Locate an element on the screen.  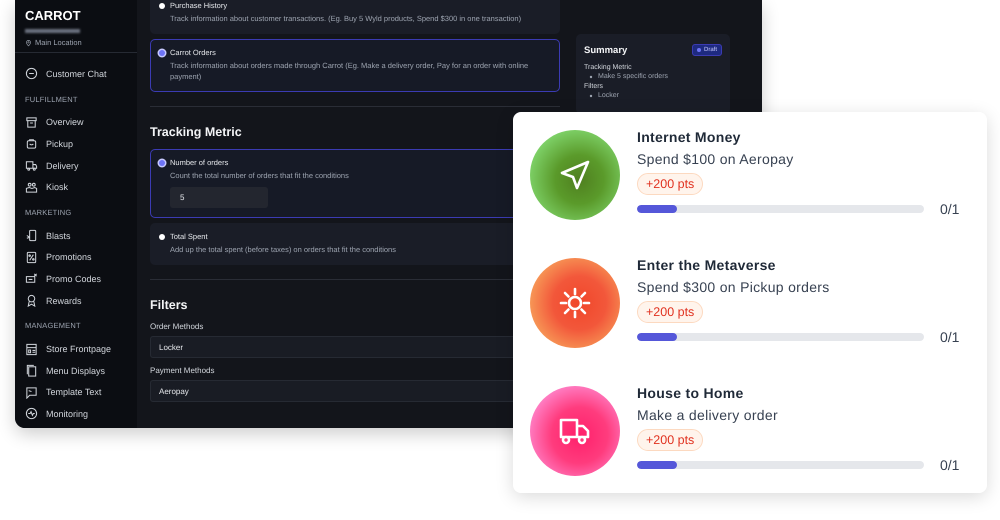
nav-item: Promo Codes is located at coordinates (81, 279).